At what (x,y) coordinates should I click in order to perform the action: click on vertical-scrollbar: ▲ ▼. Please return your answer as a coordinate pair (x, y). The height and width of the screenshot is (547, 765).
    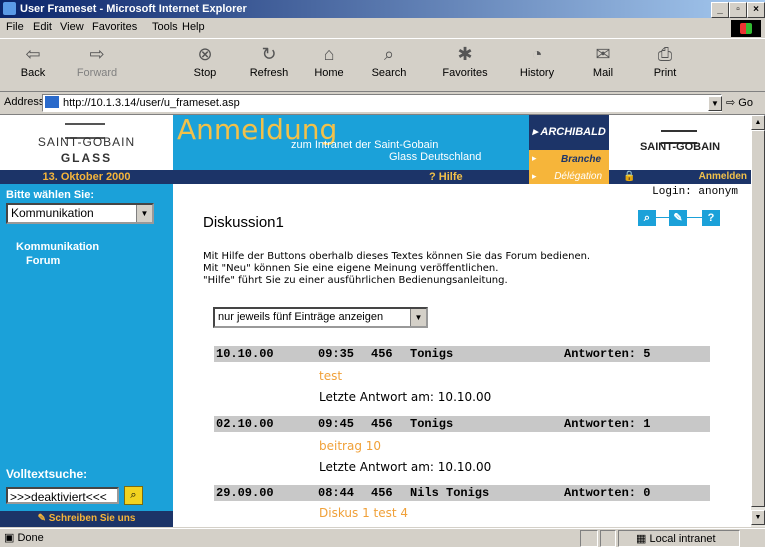
    Looking at the image, I should click on (758, 321).